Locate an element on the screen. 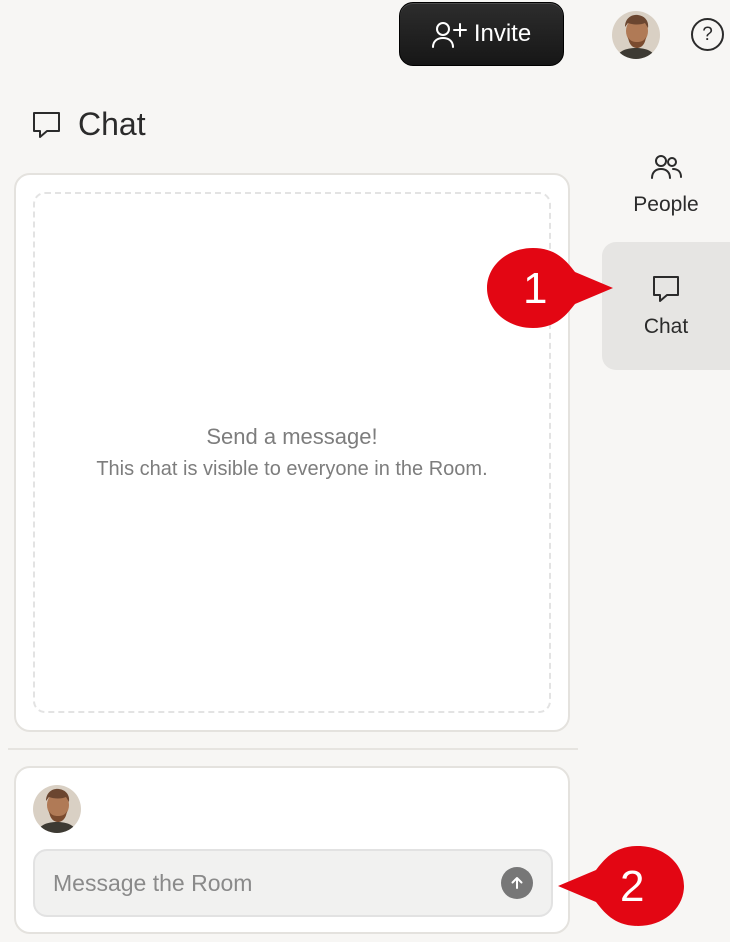  callout-number: 1 is located at coordinates (535, 288).